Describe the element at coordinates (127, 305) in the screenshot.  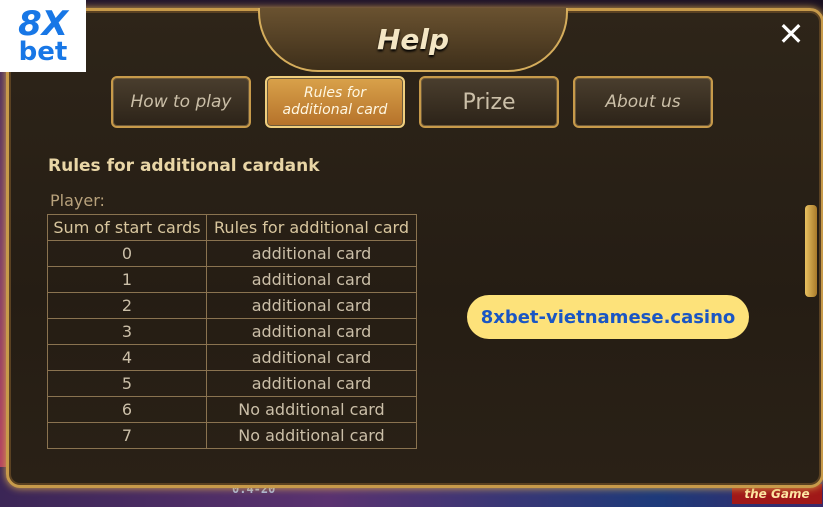
I see `sum-cell: 2` at that location.